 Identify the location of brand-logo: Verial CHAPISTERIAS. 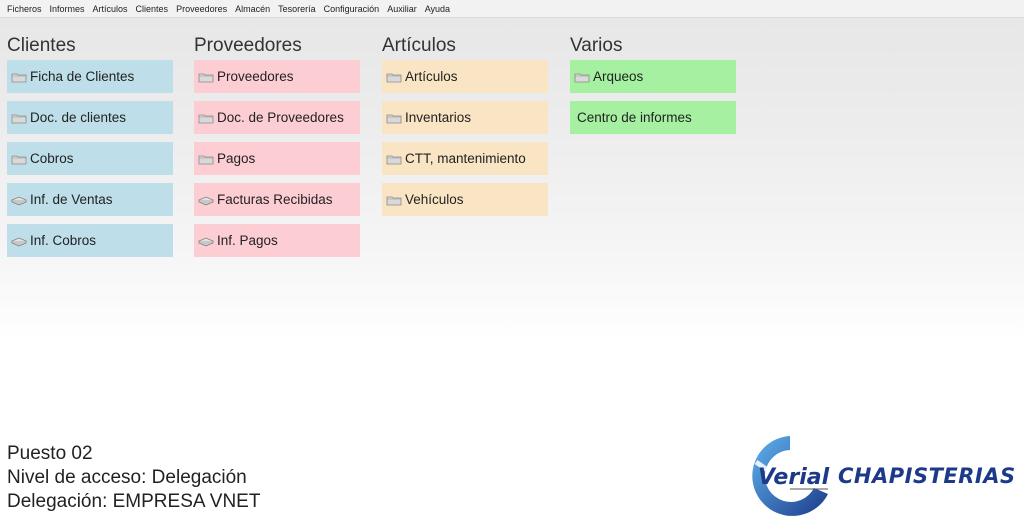
(883, 476).